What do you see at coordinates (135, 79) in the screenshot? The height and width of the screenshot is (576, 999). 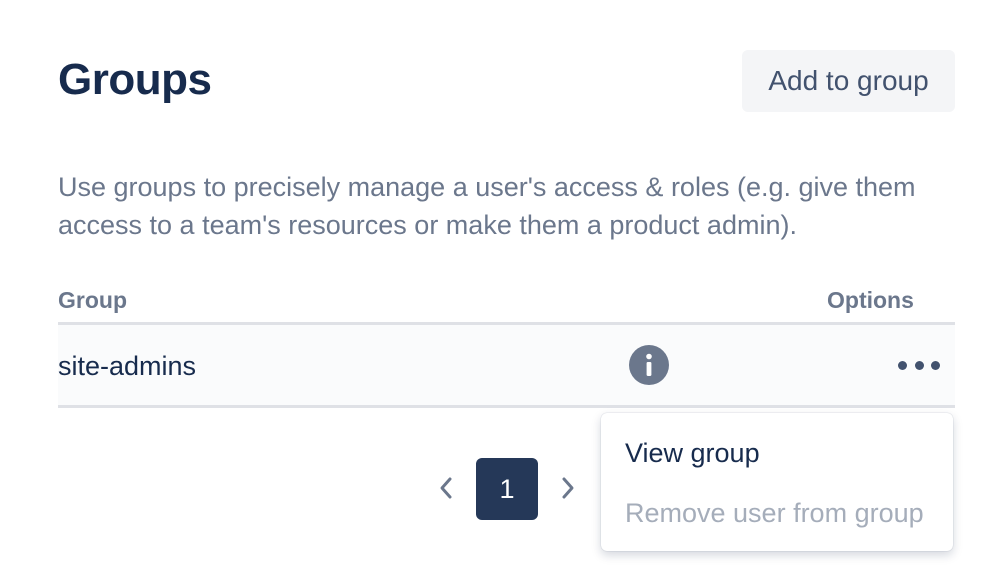 I see `page-title: Groups` at bounding box center [135, 79].